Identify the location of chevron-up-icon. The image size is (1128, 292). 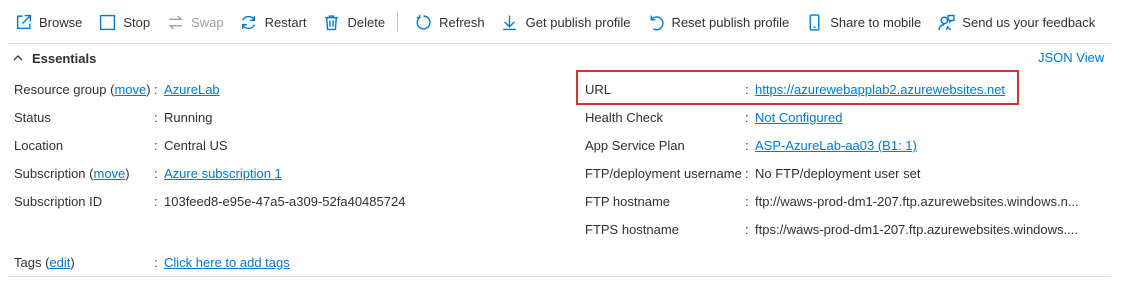
(18, 58).